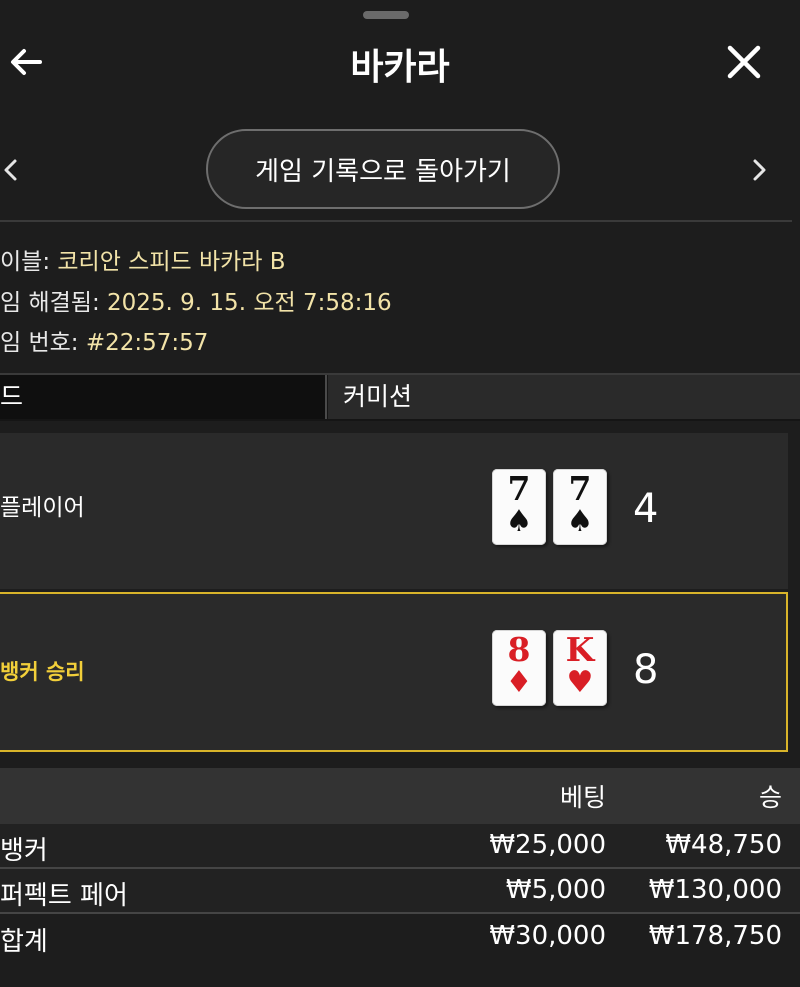 The width and height of the screenshot is (800, 987). What do you see at coordinates (39, 343) in the screenshot?
I see `info-game-number-label: 임 번호:` at bounding box center [39, 343].